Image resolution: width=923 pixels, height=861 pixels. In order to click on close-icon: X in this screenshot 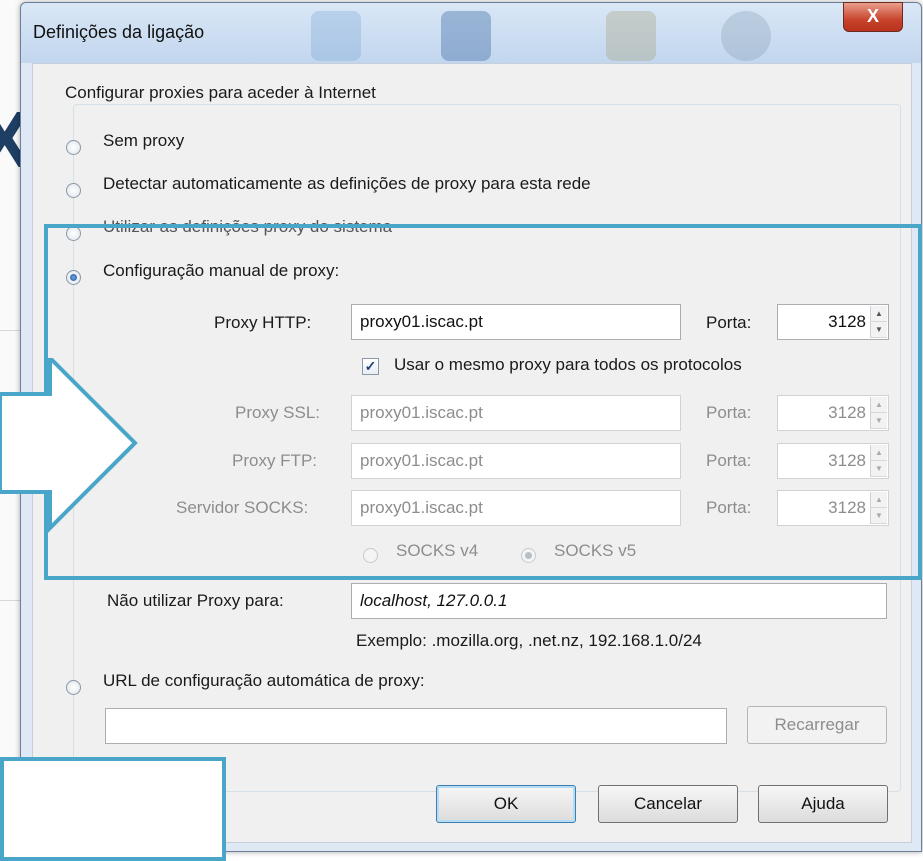, I will do `click(872, 16)`.